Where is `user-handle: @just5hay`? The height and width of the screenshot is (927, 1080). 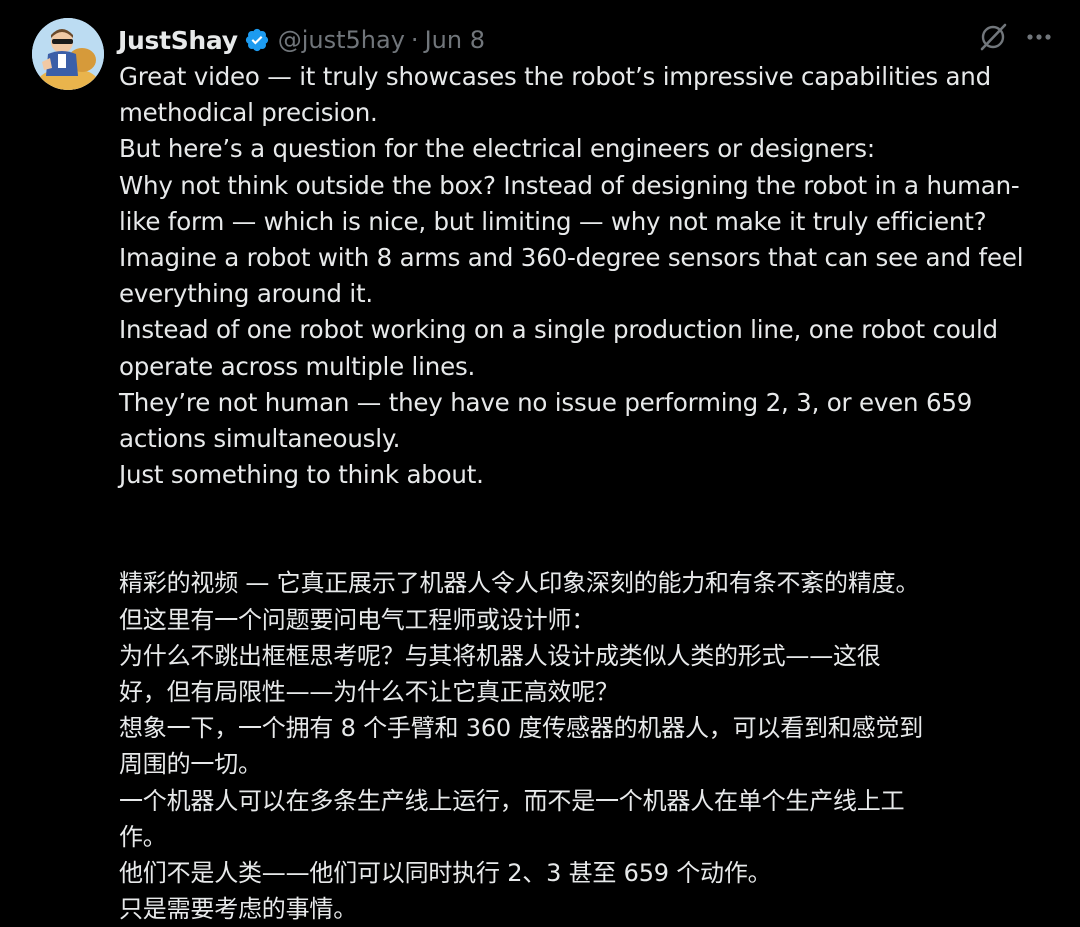 user-handle: @just5hay is located at coordinates (341, 40).